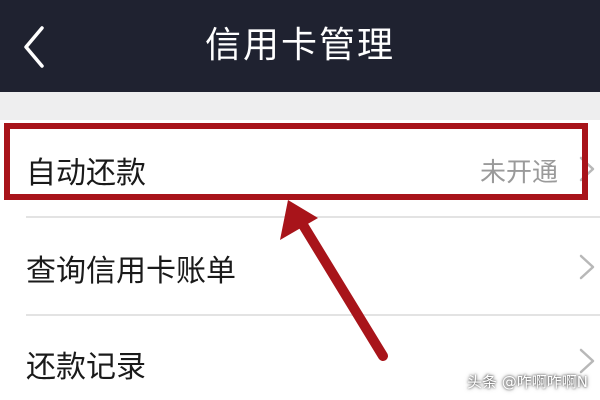 The height and width of the screenshot is (400, 600). What do you see at coordinates (527, 382) in the screenshot?
I see `watermark: 头条 @咋啊咋啊N` at bounding box center [527, 382].